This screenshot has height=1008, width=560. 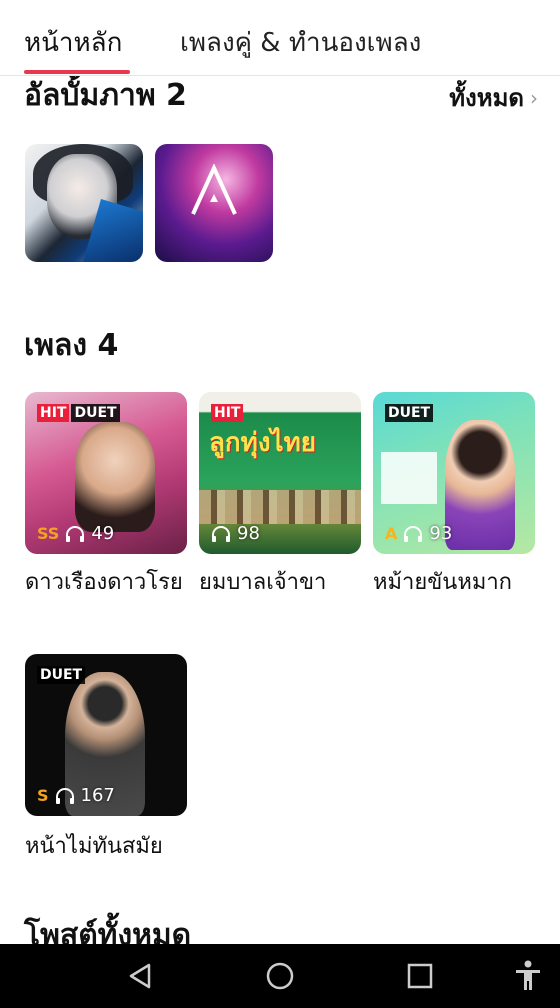 I want to click on chevron-right-icon: ›, so click(x=534, y=97).